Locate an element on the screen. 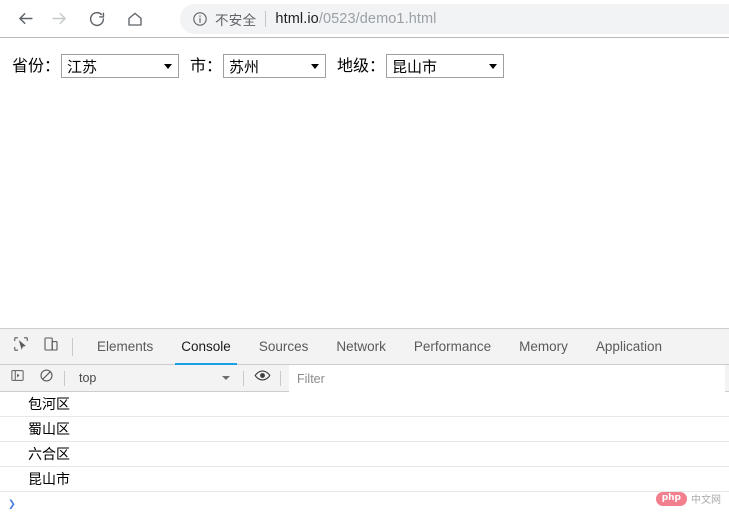 This screenshot has width=729, height=515. clear-console-icon is located at coordinates (46, 378).